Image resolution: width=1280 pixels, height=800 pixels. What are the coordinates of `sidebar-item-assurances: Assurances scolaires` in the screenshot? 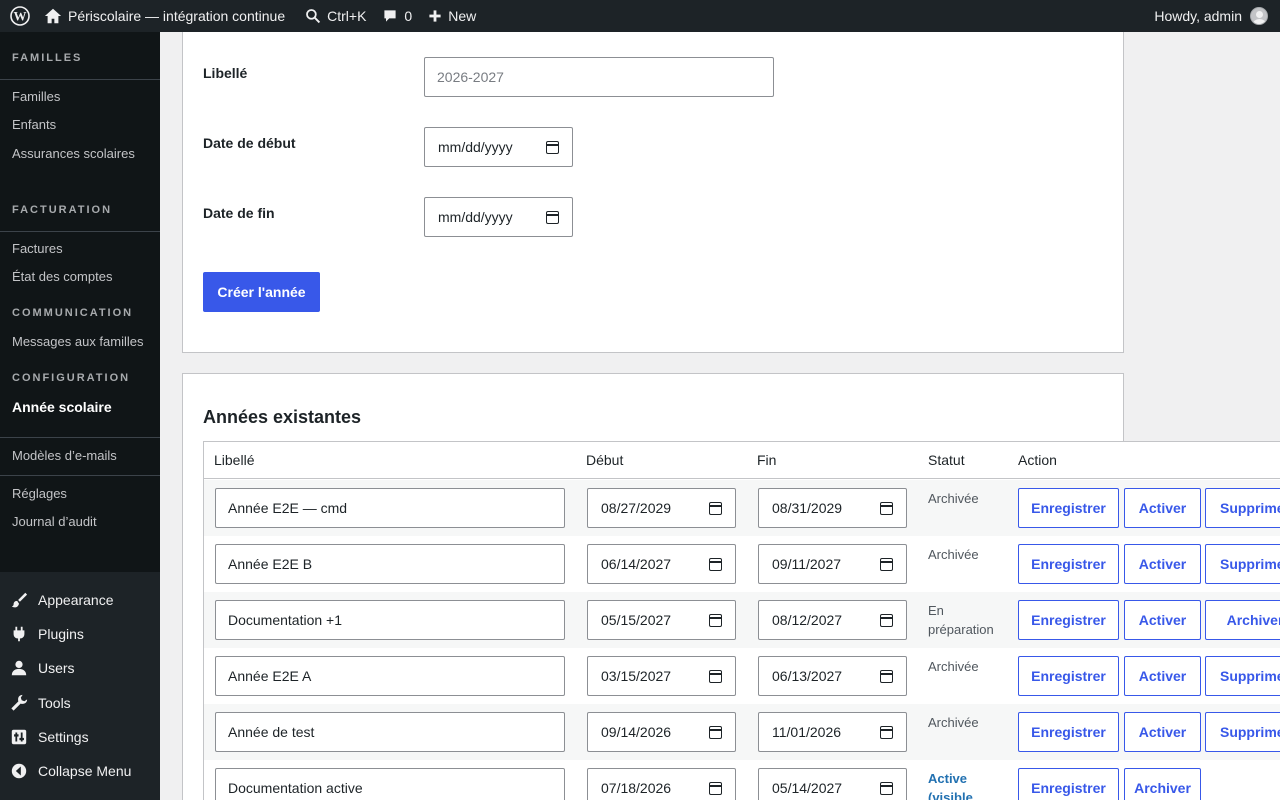 It's located at (73, 153).